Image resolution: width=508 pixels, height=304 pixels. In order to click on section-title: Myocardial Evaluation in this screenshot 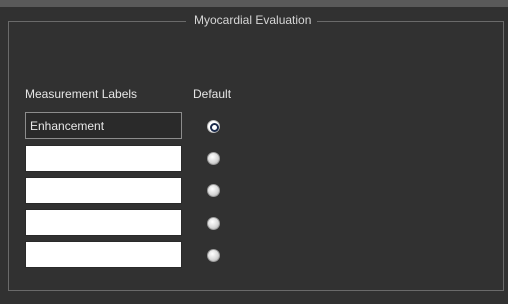, I will do `click(252, 20)`.